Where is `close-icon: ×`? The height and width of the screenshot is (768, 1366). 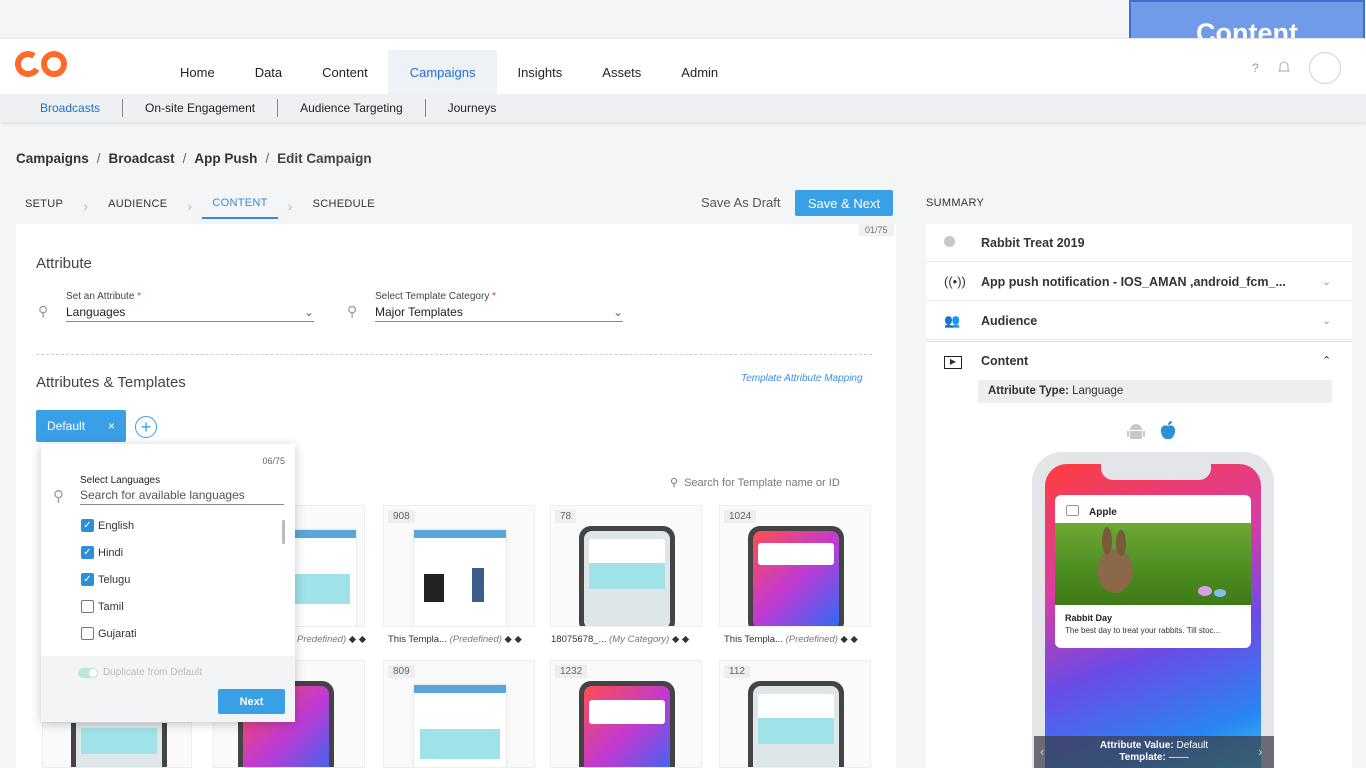 close-icon: × is located at coordinates (111, 426).